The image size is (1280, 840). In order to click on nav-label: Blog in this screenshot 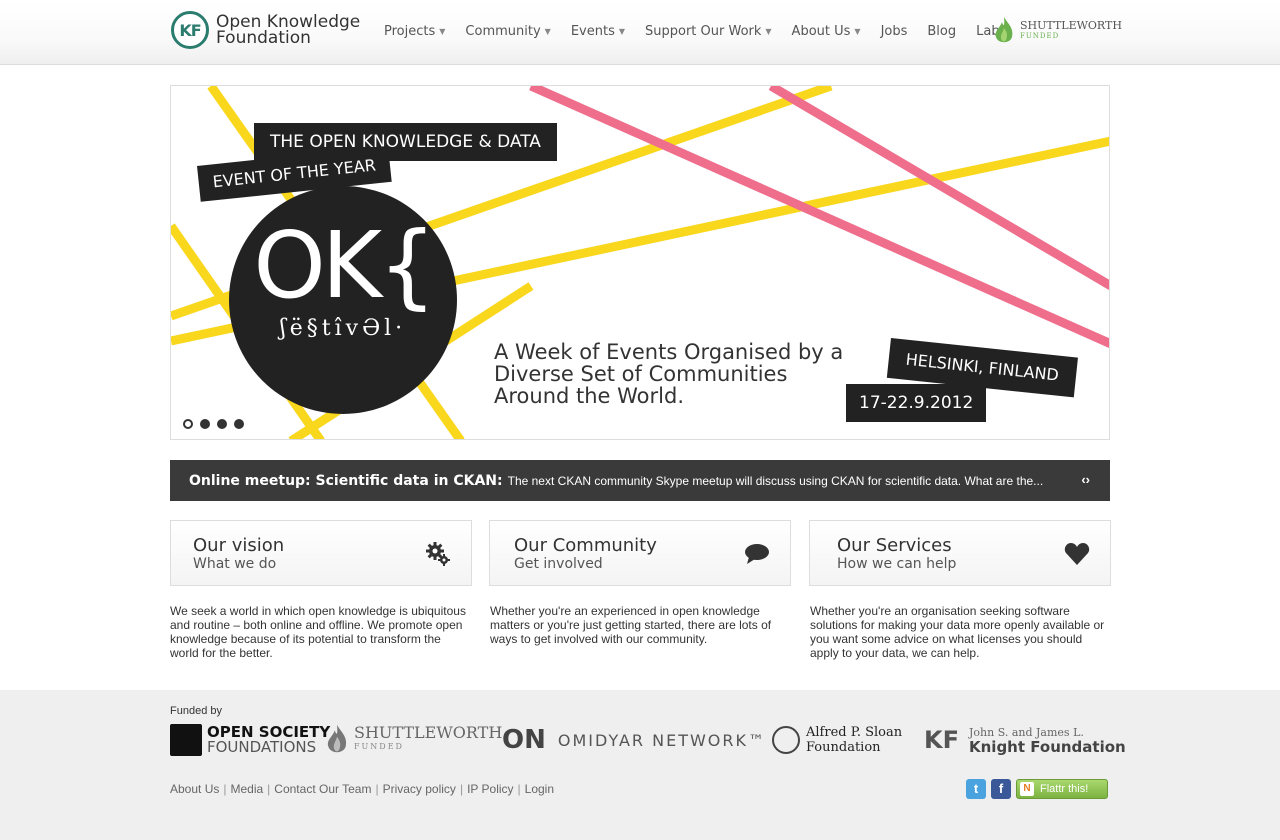, I will do `click(942, 31)`.